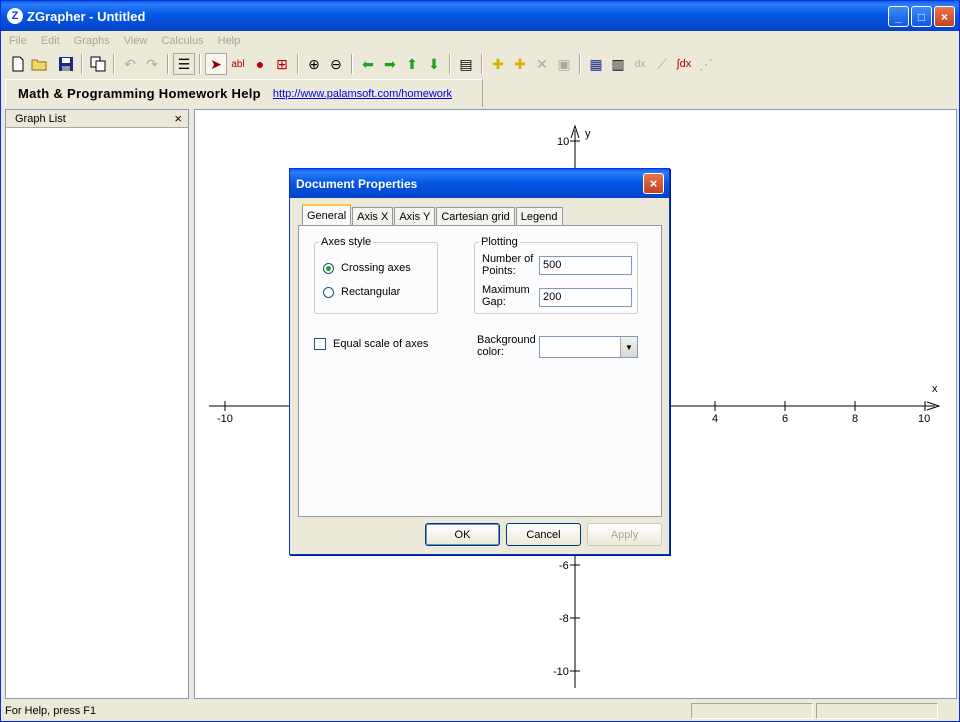 This screenshot has height=722, width=960. What do you see at coordinates (624, 534) in the screenshot?
I see `apply-button: Apply` at bounding box center [624, 534].